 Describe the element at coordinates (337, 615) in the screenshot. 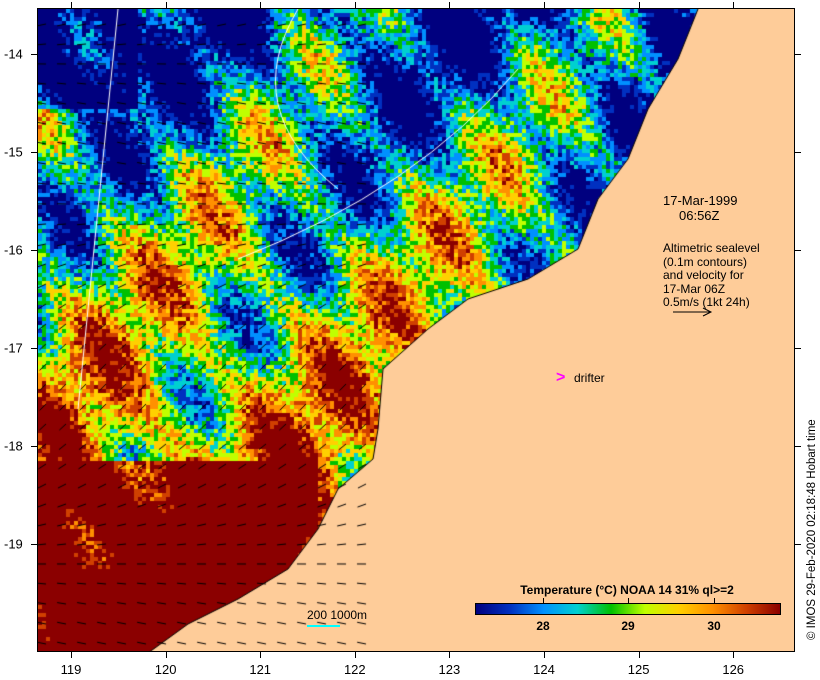

I see `depth-legend-label: 200 1000m` at that location.